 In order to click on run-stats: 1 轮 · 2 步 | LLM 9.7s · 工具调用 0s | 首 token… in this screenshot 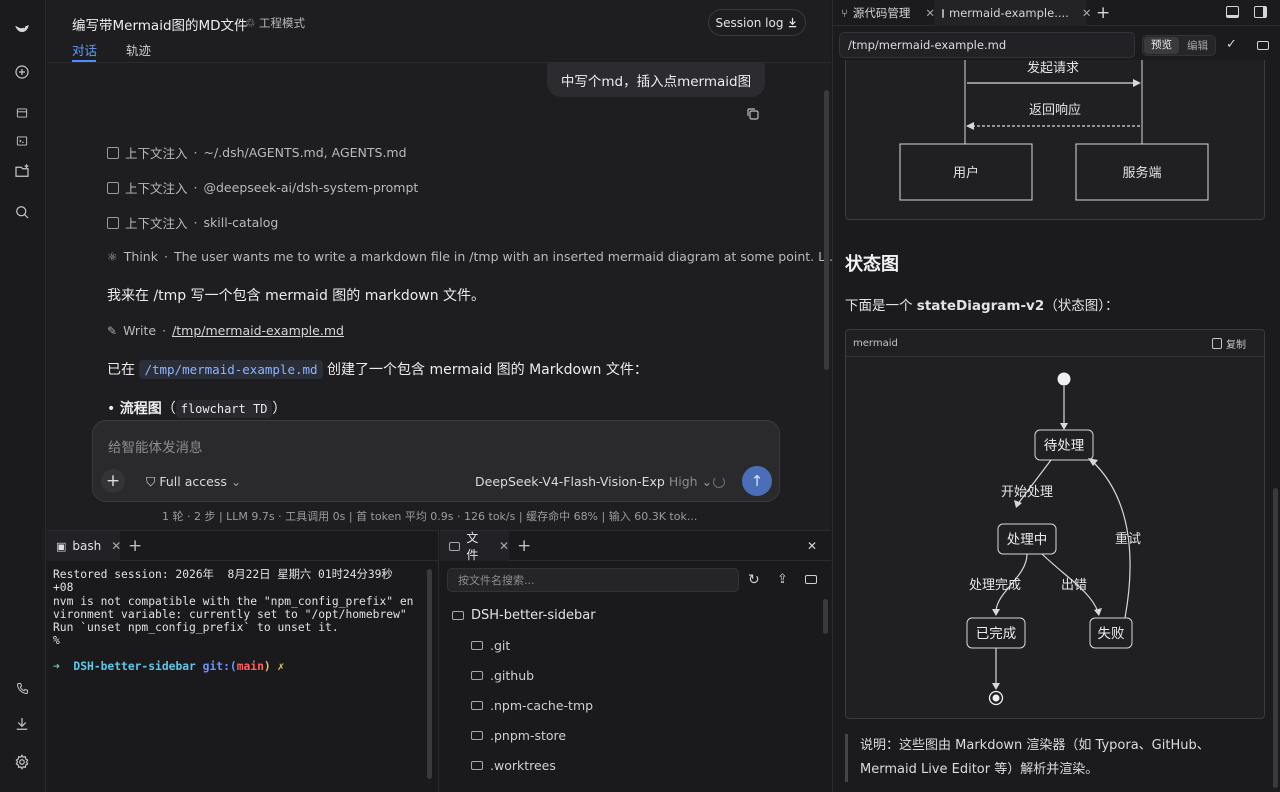, I will do `click(430, 516)`.